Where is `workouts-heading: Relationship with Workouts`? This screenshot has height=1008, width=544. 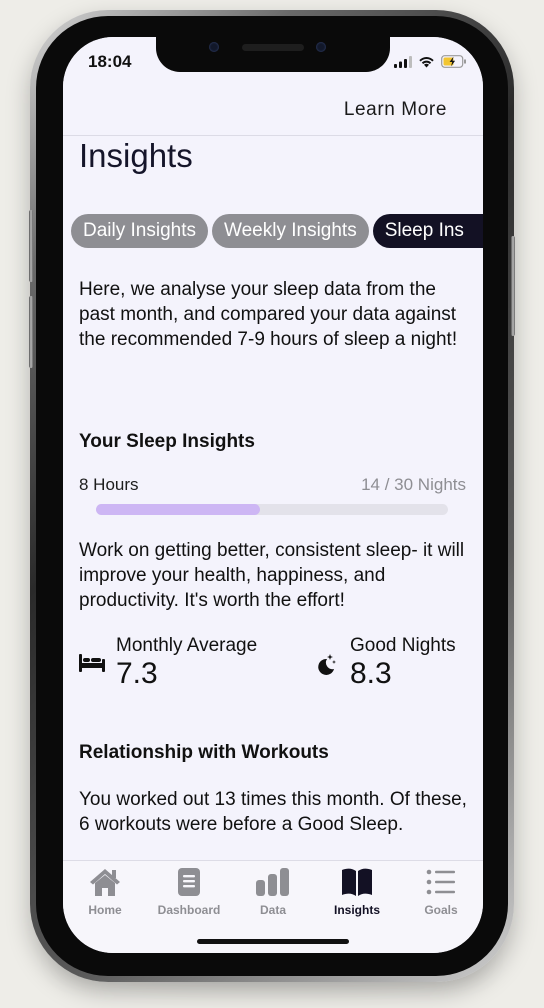
workouts-heading: Relationship with Workouts is located at coordinates (204, 752).